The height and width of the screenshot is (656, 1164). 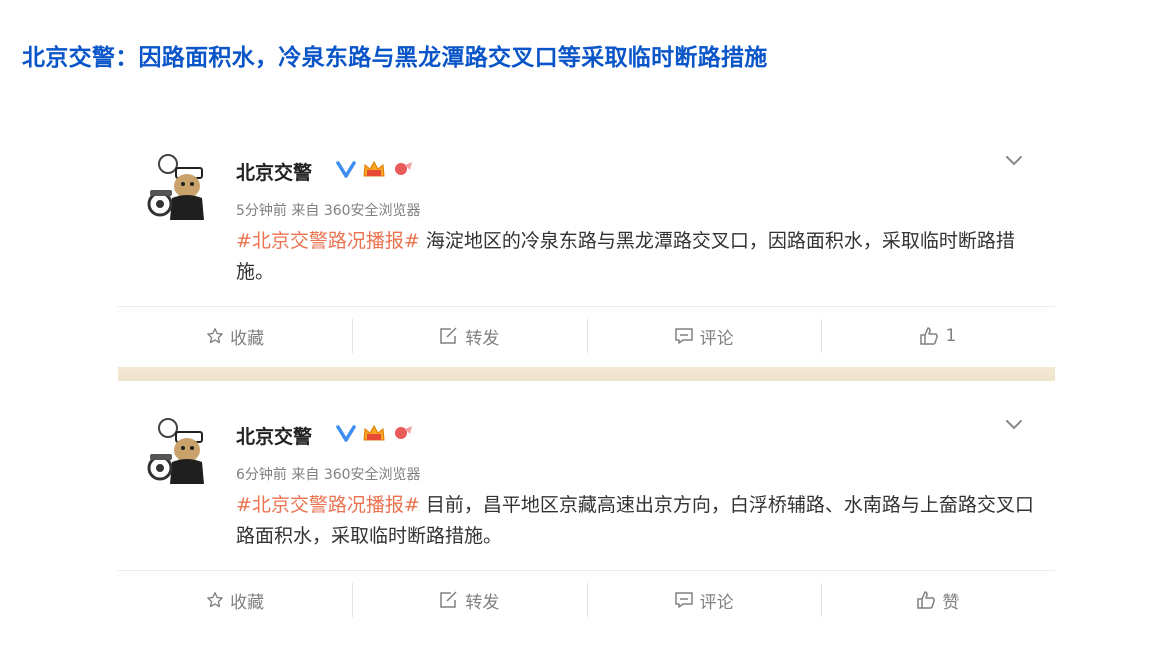 I want to click on like-button: 1, so click(x=937, y=336).